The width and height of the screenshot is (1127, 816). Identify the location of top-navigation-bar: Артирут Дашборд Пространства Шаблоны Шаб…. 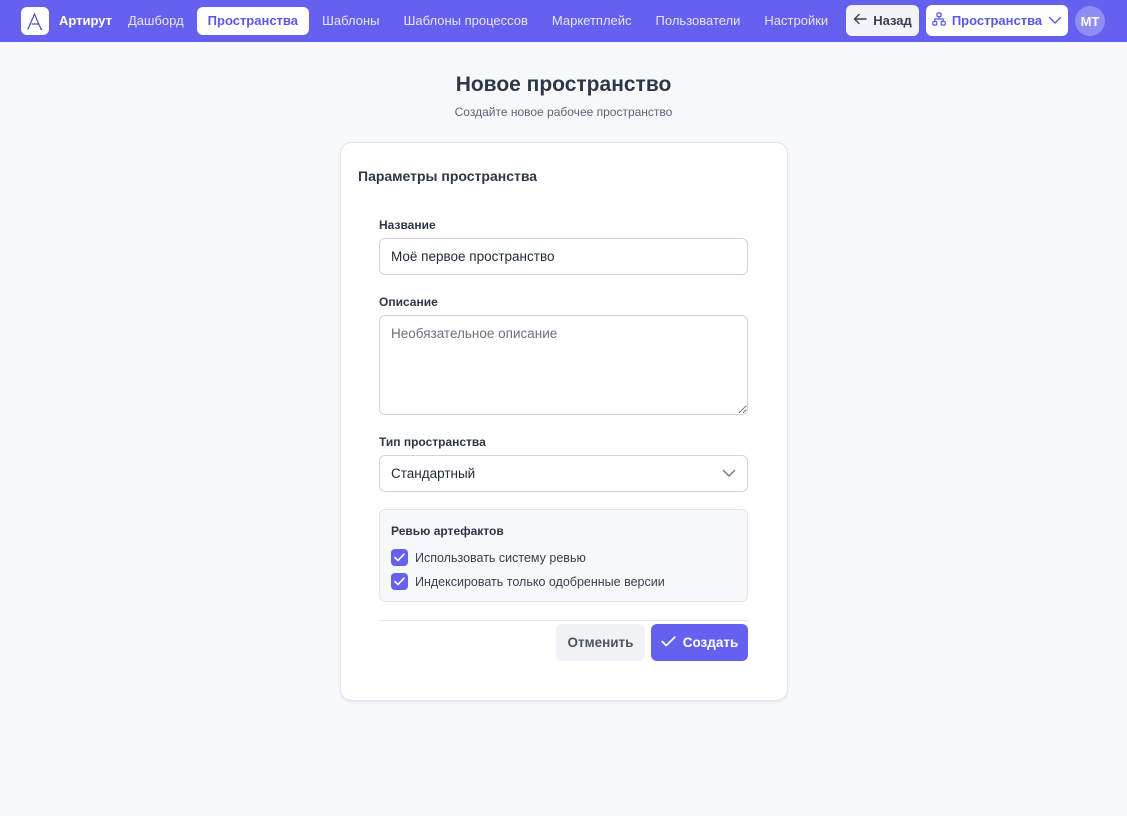
(563, 21).